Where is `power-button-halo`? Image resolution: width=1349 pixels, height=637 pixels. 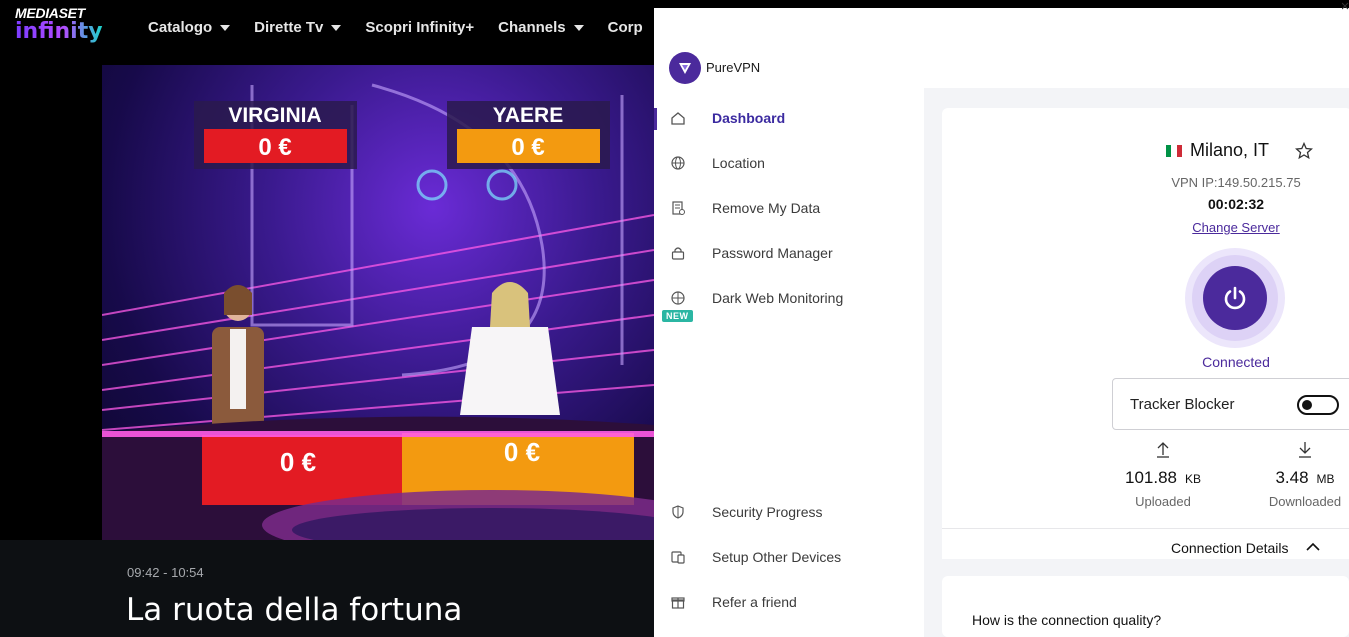
power-button-halo is located at coordinates (1235, 298).